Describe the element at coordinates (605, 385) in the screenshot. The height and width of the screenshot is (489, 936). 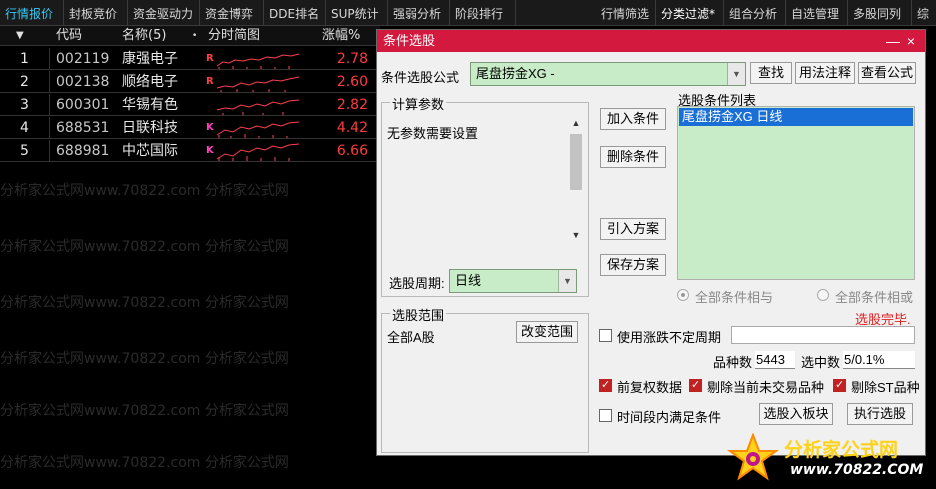
I see `forward-adjust-checkbox` at that location.